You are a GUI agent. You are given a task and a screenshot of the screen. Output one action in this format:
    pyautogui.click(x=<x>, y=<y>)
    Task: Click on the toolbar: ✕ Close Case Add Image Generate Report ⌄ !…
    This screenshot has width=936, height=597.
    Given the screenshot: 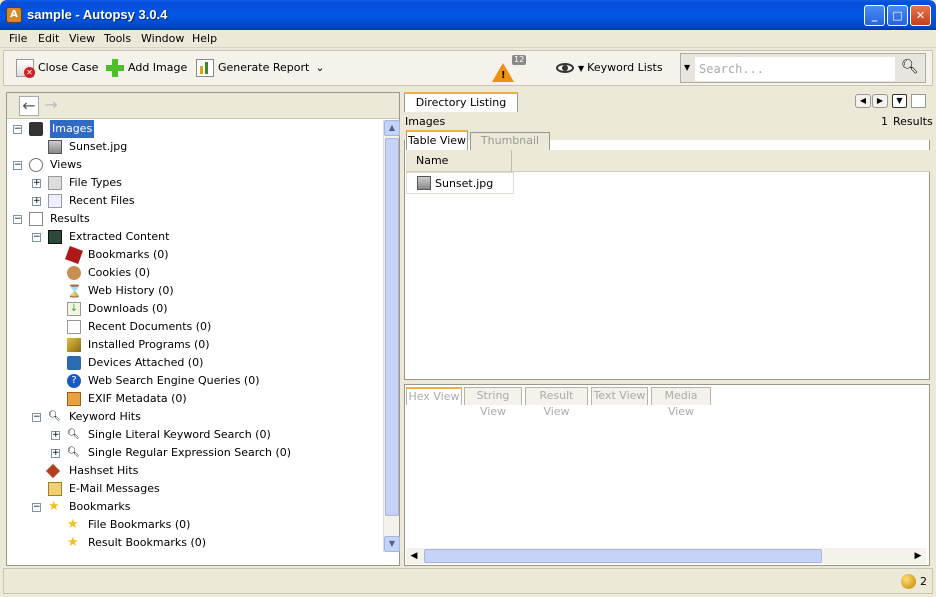 What is the action you would take?
    pyautogui.click(x=468, y=68)
    